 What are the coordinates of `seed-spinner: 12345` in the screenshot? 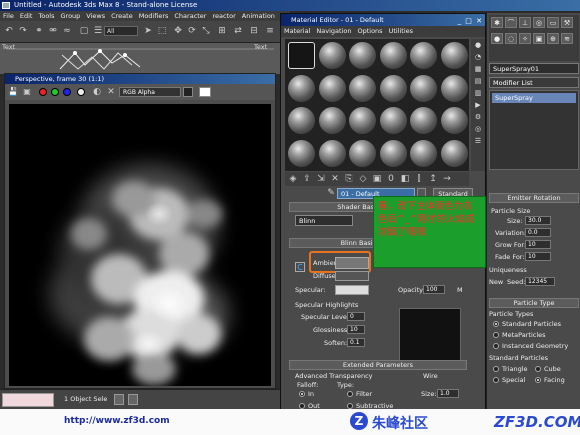 It's located at (540, 281).